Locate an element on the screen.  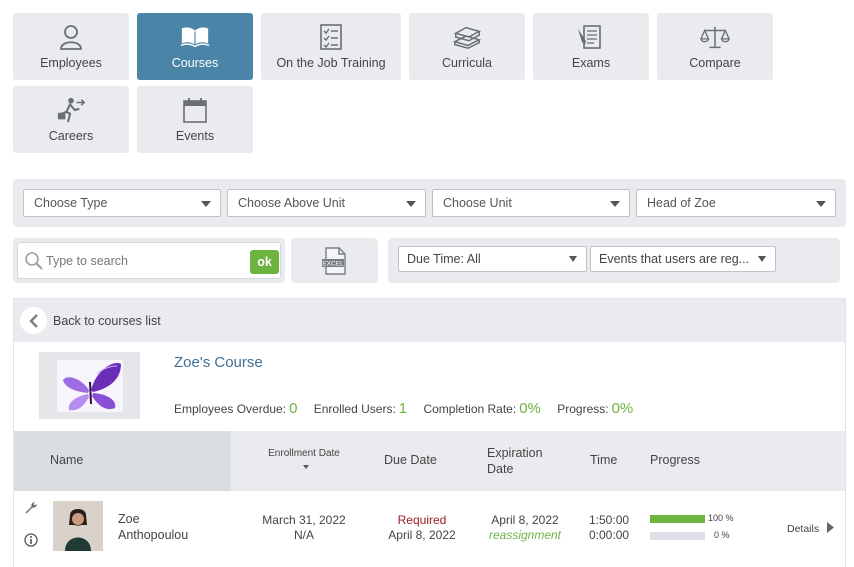
tab-employees: Employees is located at coordinates (71, 46).